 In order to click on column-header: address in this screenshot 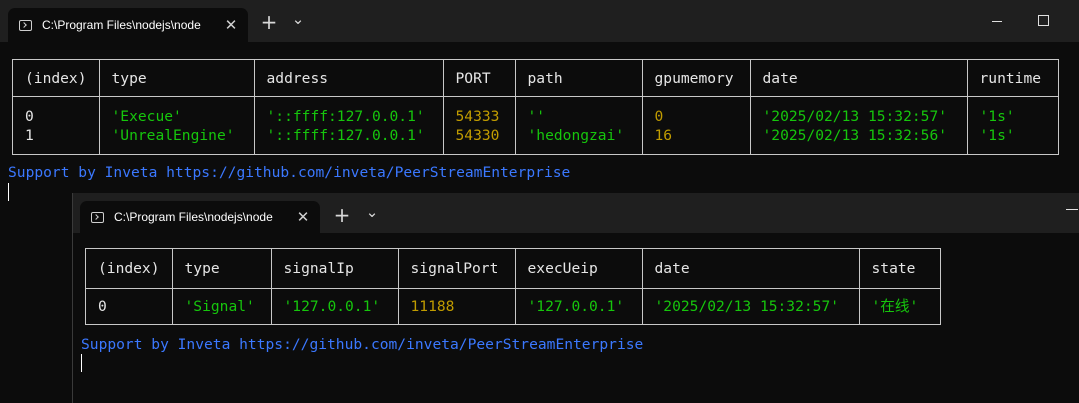, I will do `click(348, 78)`.